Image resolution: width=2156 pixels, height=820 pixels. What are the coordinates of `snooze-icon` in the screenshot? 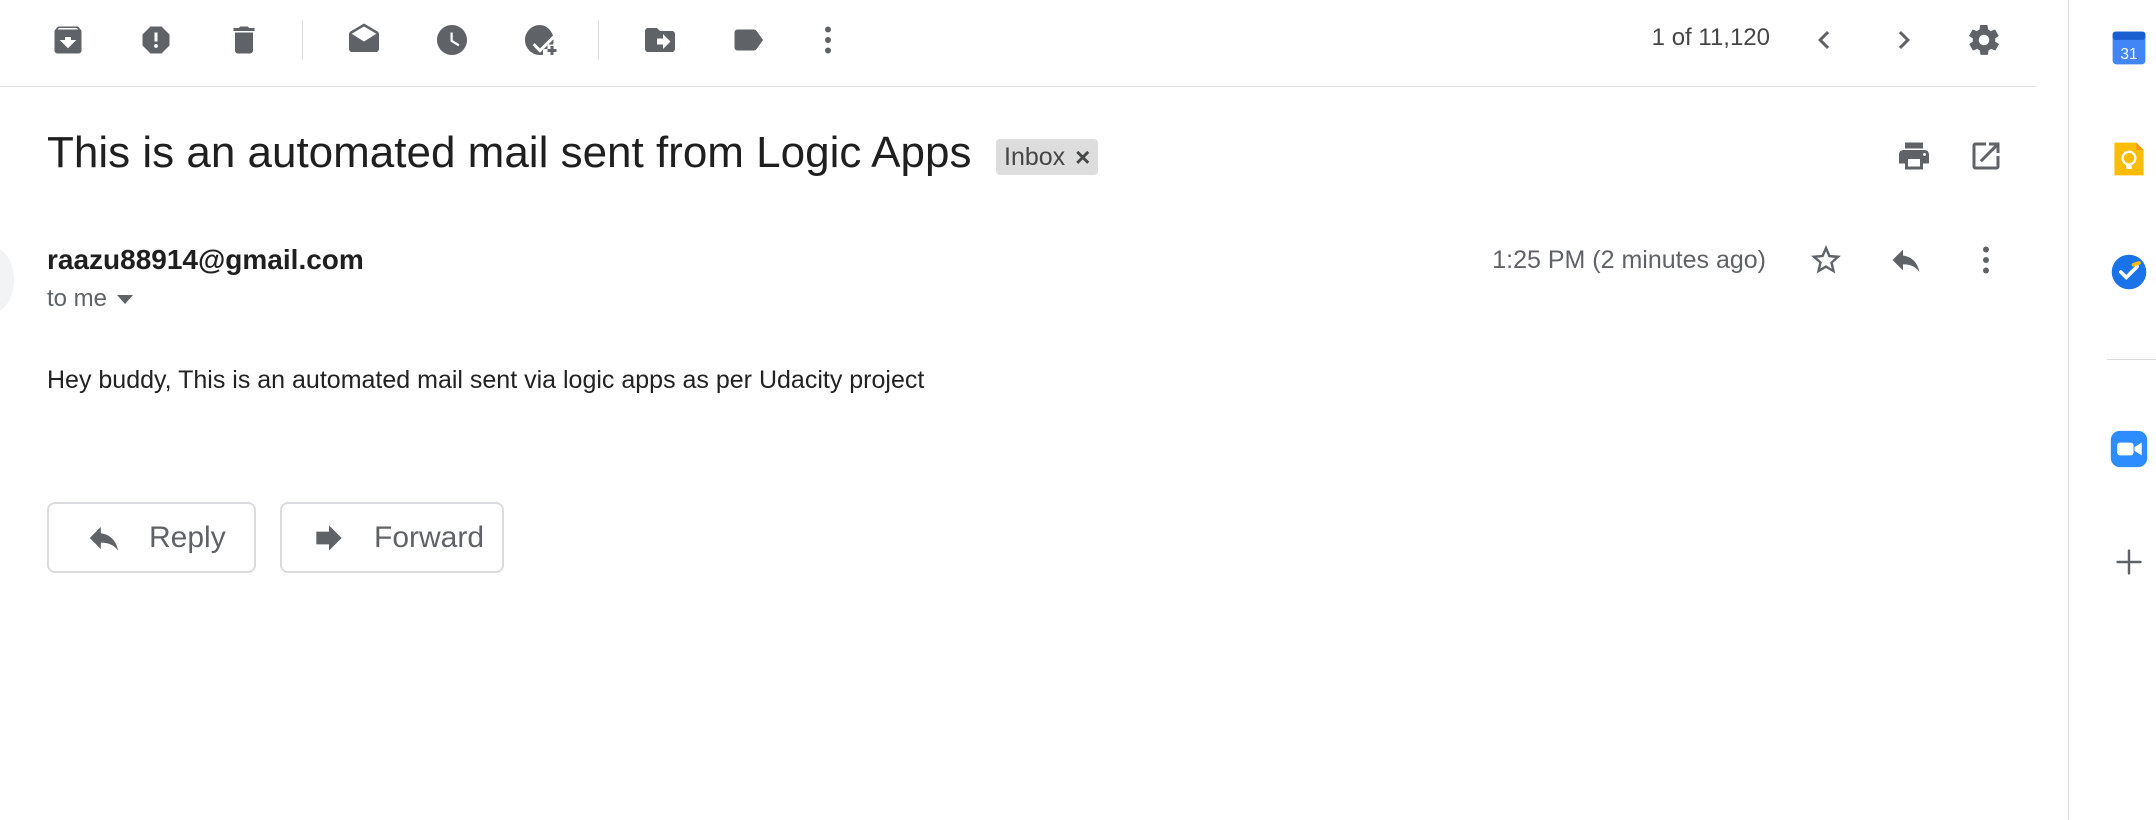 It's located at (452, 40).